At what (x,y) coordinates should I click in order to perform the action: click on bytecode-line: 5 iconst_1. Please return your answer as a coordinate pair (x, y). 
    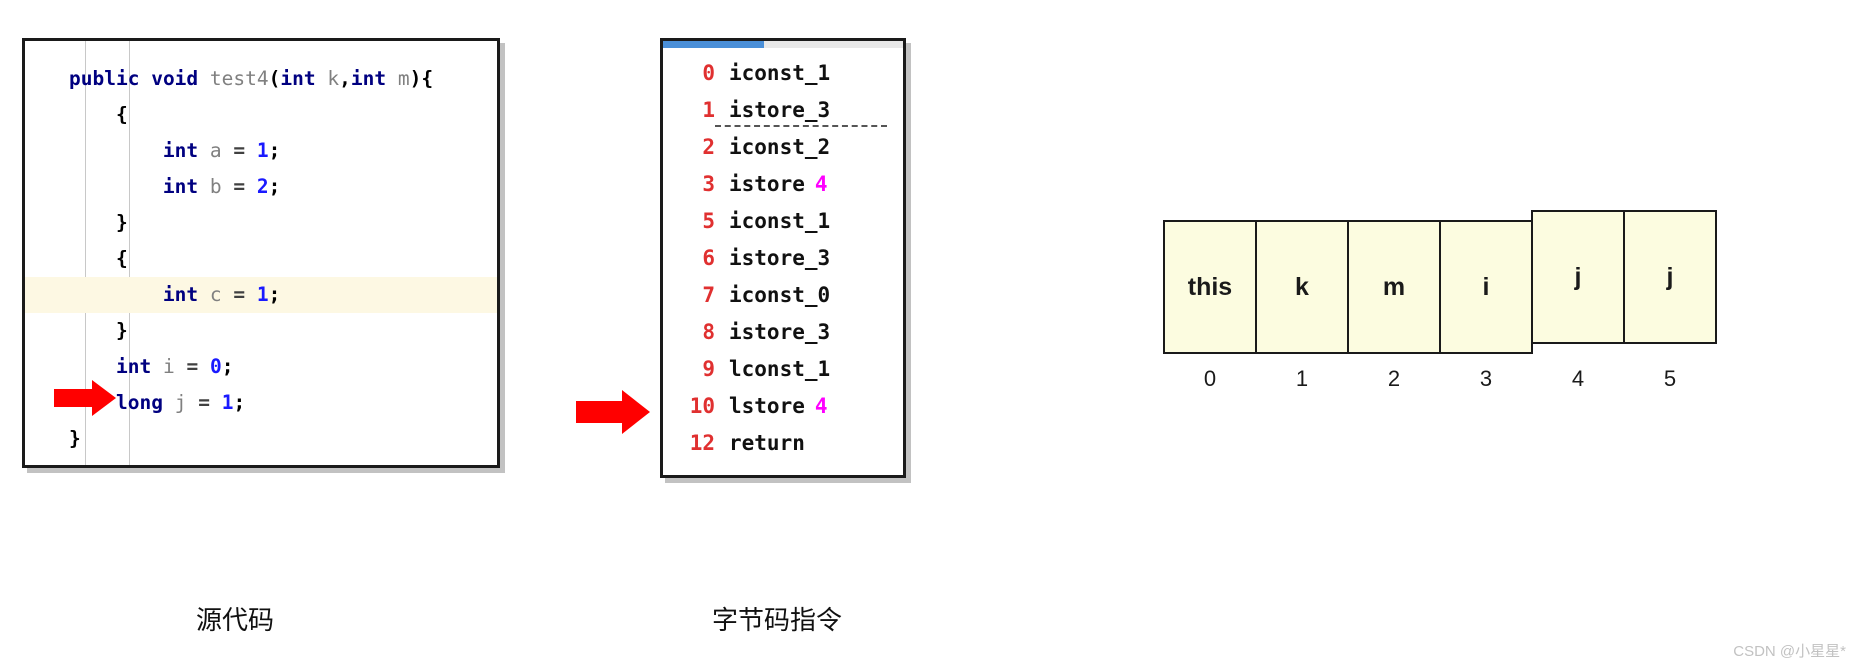
    Looking at the image, I should click on (783, 221).